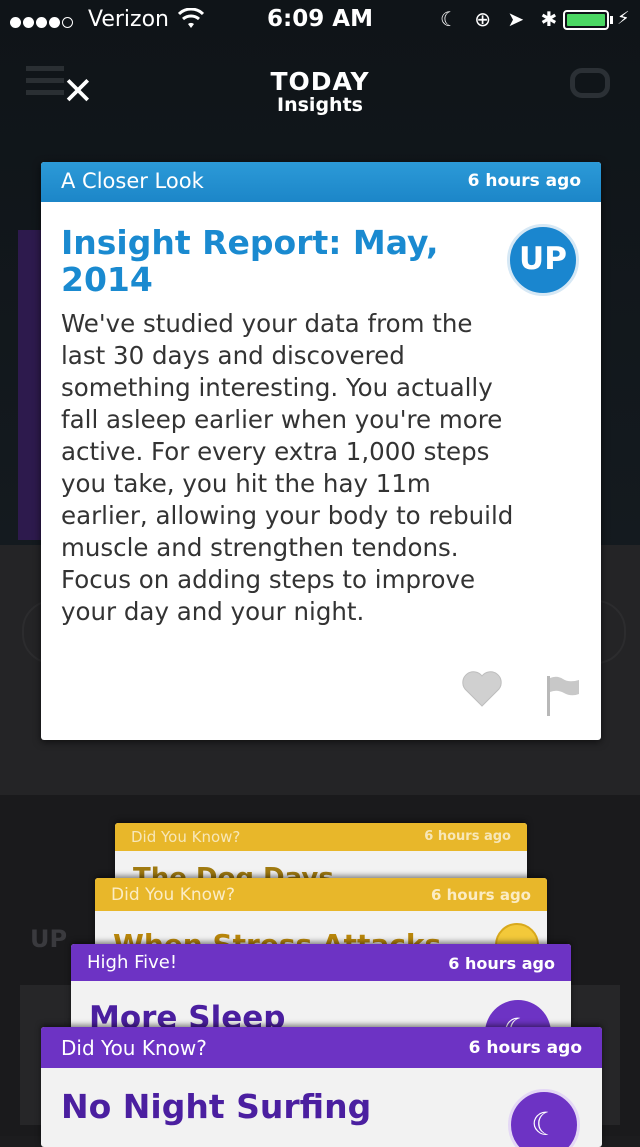  What do you see at coordinates (524, 181) in the screenshot?
I see `insight-time: 6 hours ago` at bounding box center [524, 181].